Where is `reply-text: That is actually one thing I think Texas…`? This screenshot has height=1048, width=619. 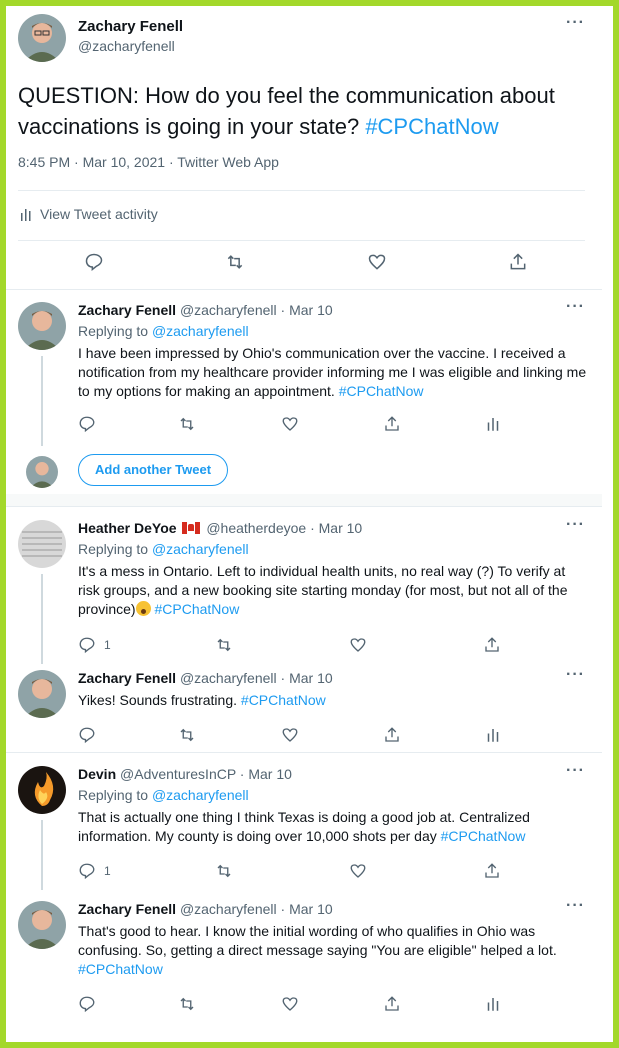
reply-text: That is actually one thing I think Texas… is located at coordinates (333, 827).